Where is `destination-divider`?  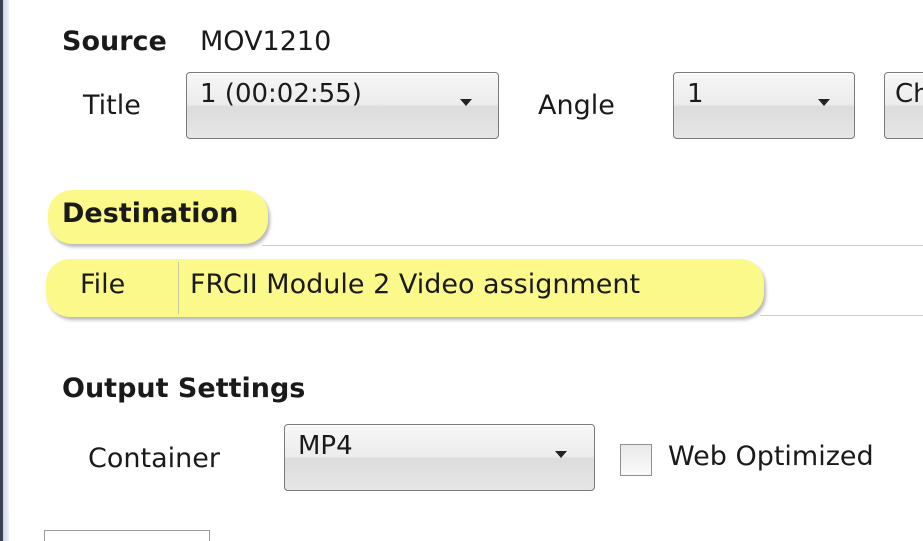
destination-divider is located at coordinates (592, 245).